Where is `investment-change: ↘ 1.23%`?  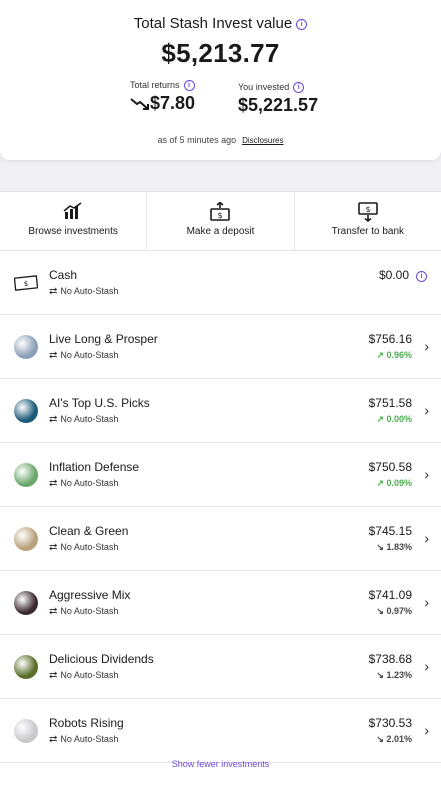 investment-change: ↘ 1.23% is located at coordinates (394, 675).